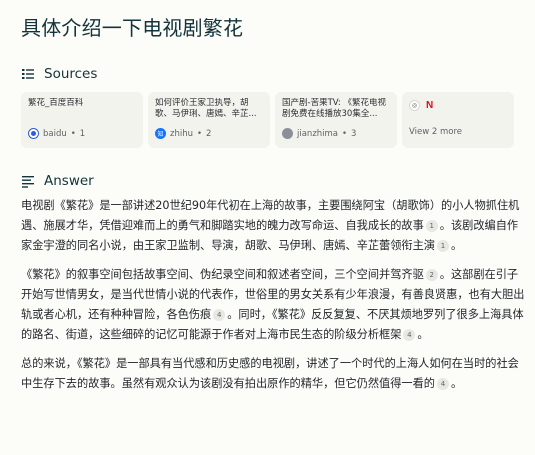  What do you see at coordinates (430, 105) in the screenshot?
I see `netflix-icon: N` at bounding box center [430, 105].